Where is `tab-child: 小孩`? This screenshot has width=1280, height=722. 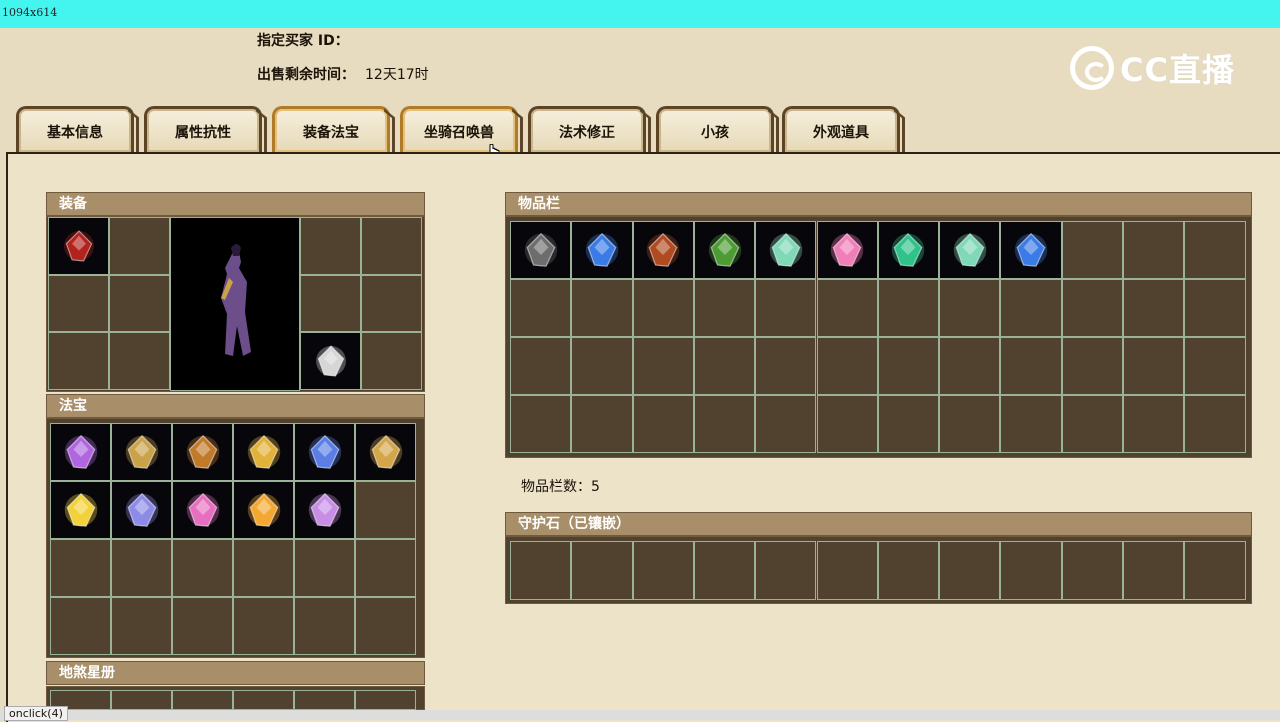
tab-child: 小孩 is located at coordinates (715, 129).